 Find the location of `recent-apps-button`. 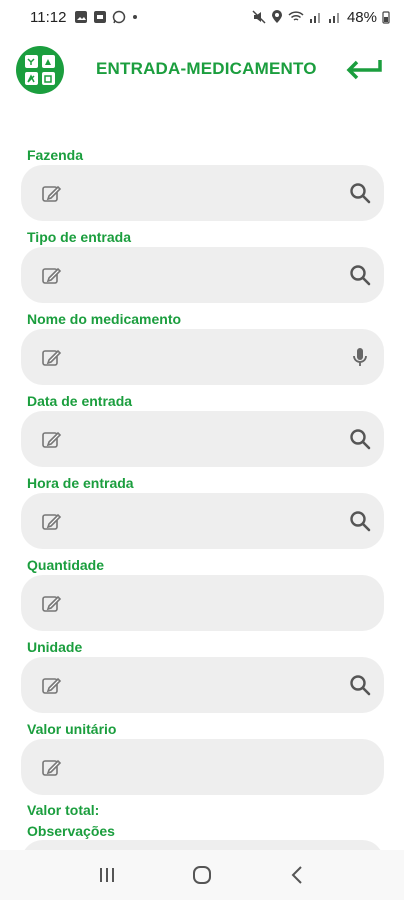

recent-apps-button is located at coordinates (107, 875).